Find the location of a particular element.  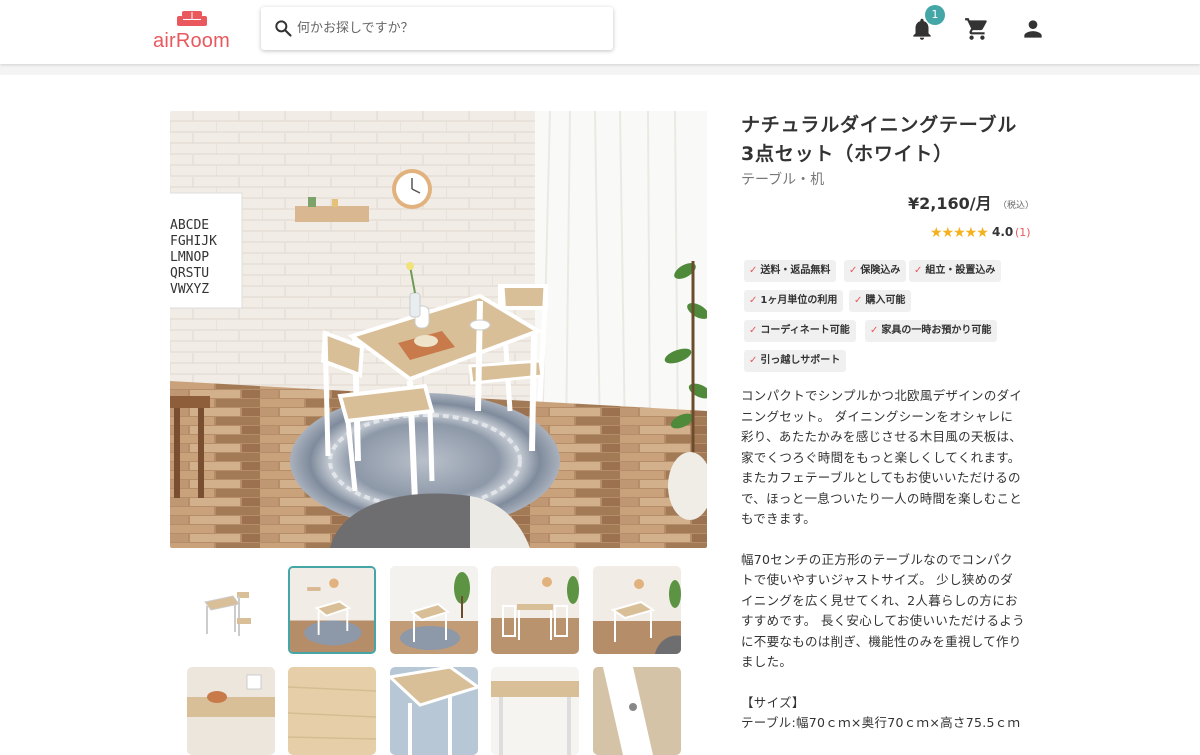

cart-icon is located at coordinates (977, 29).